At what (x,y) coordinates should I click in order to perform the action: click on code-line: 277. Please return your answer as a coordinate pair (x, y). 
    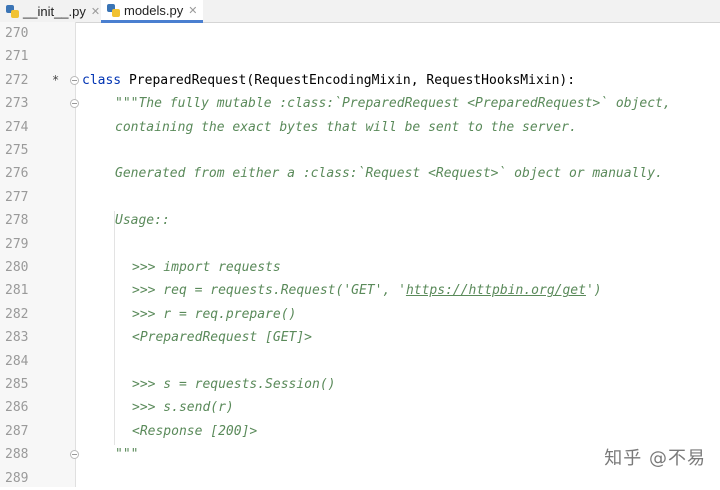
    Looking at the image, I should click on (360, 197).